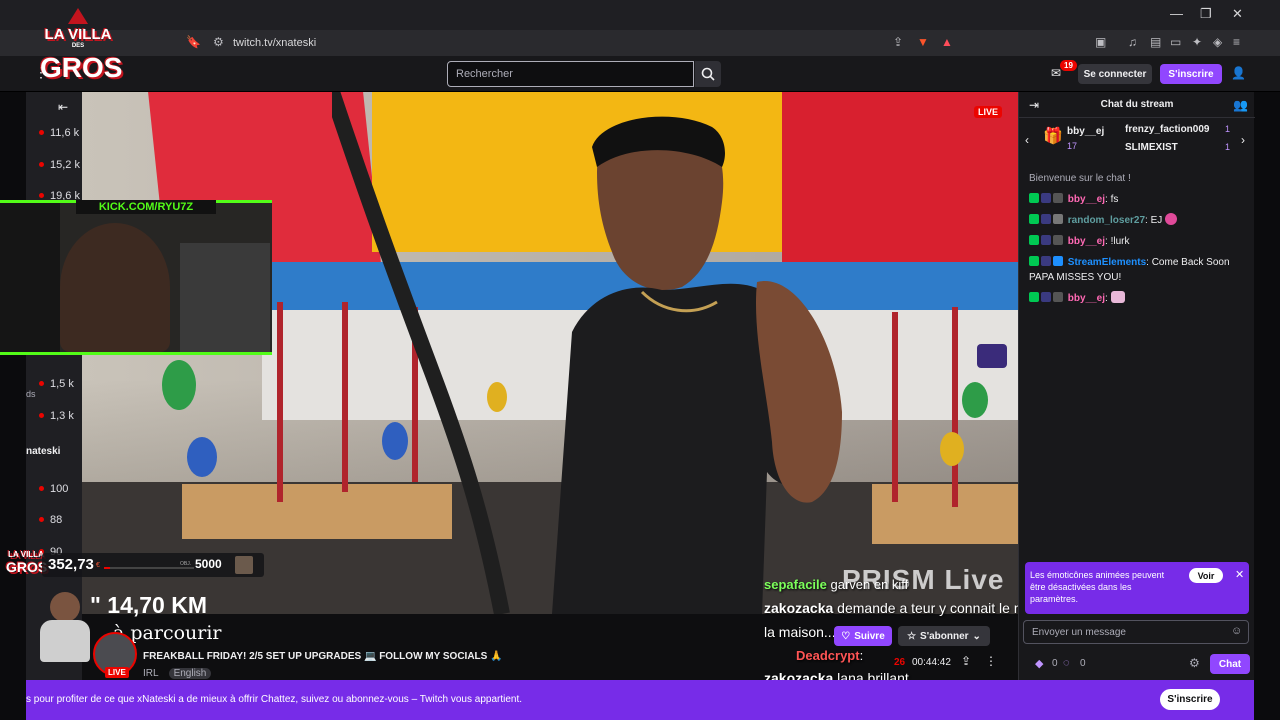  I want to click on collapse-sidebar-icon: ⇤, so click(63, 107).